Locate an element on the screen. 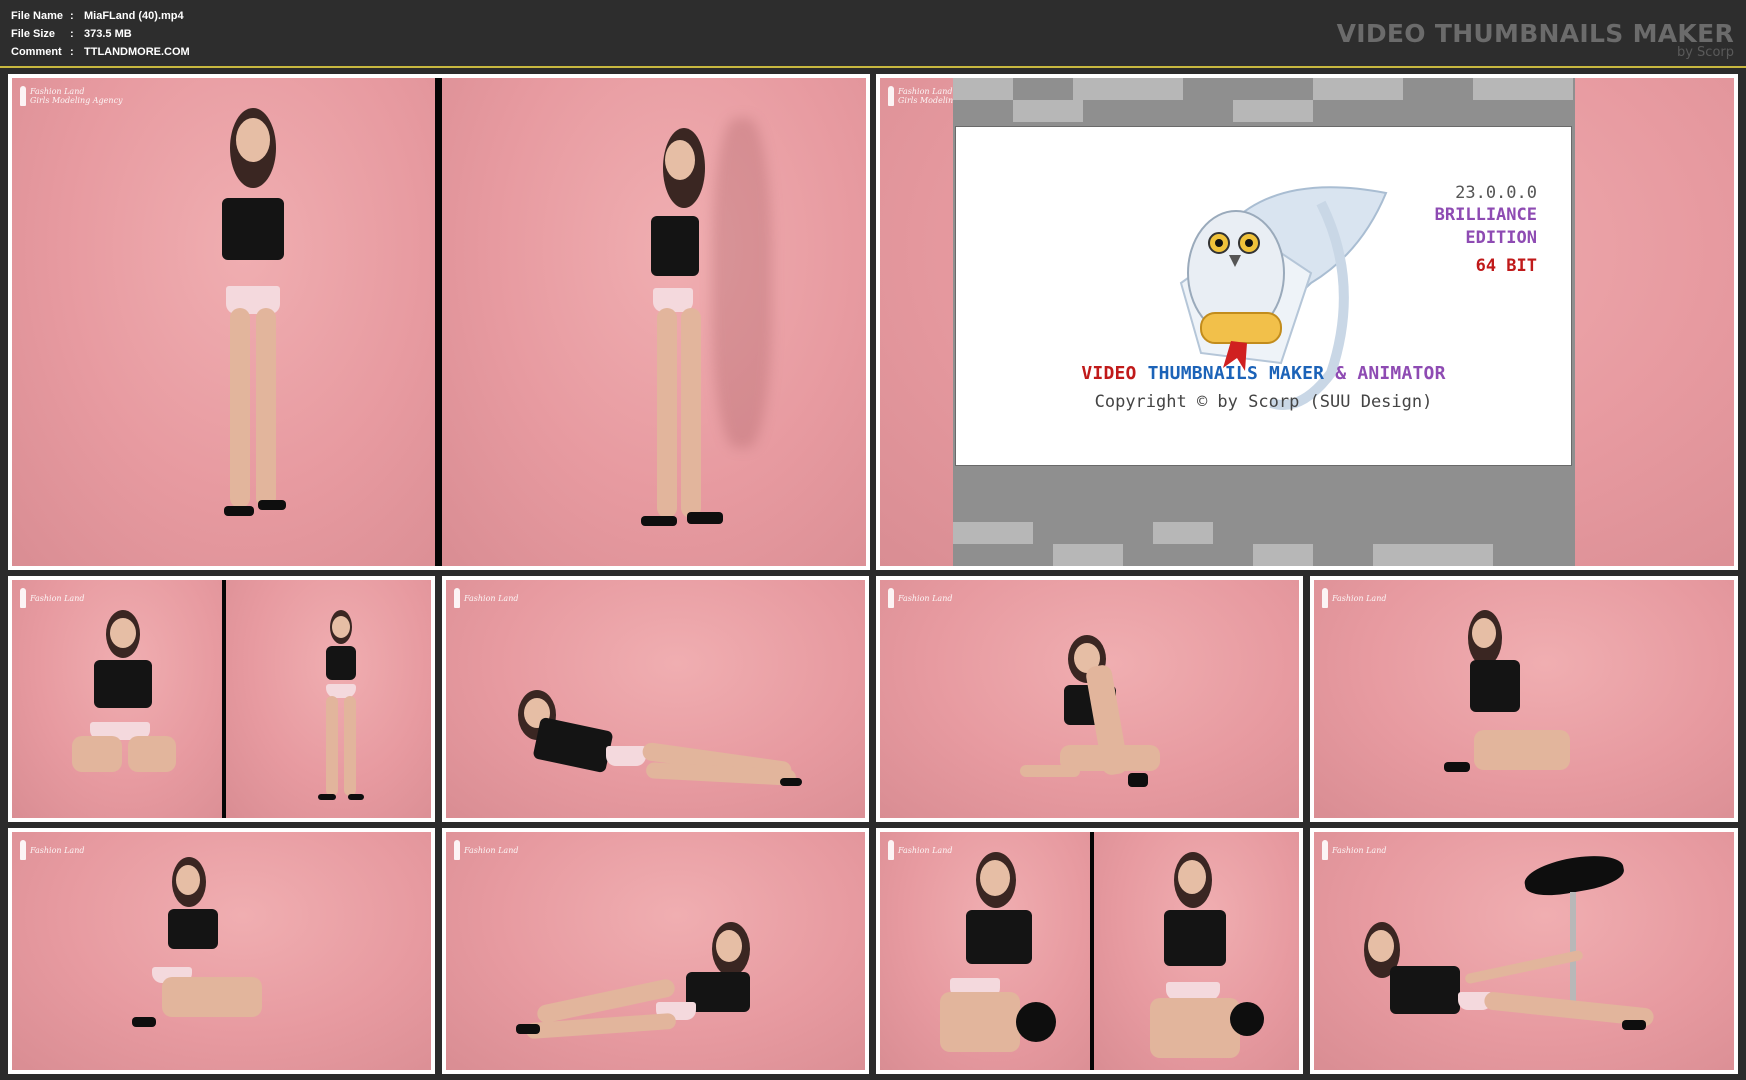 The height and width of the screenshot is (1080, 1746). file-name-row: File Name : MiaFLand (40).mp4 is located at coordinates (100, 16).